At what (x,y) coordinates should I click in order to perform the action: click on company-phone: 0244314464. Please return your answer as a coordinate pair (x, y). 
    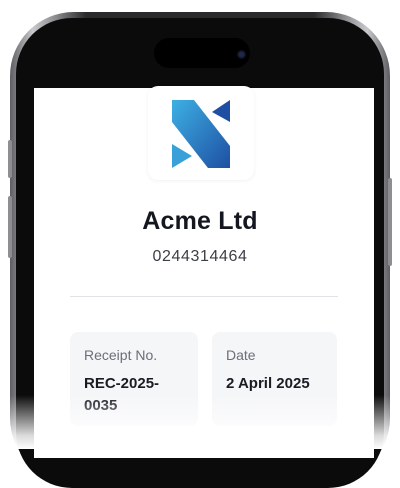
    Looking at the image, I should click on (200, 256).